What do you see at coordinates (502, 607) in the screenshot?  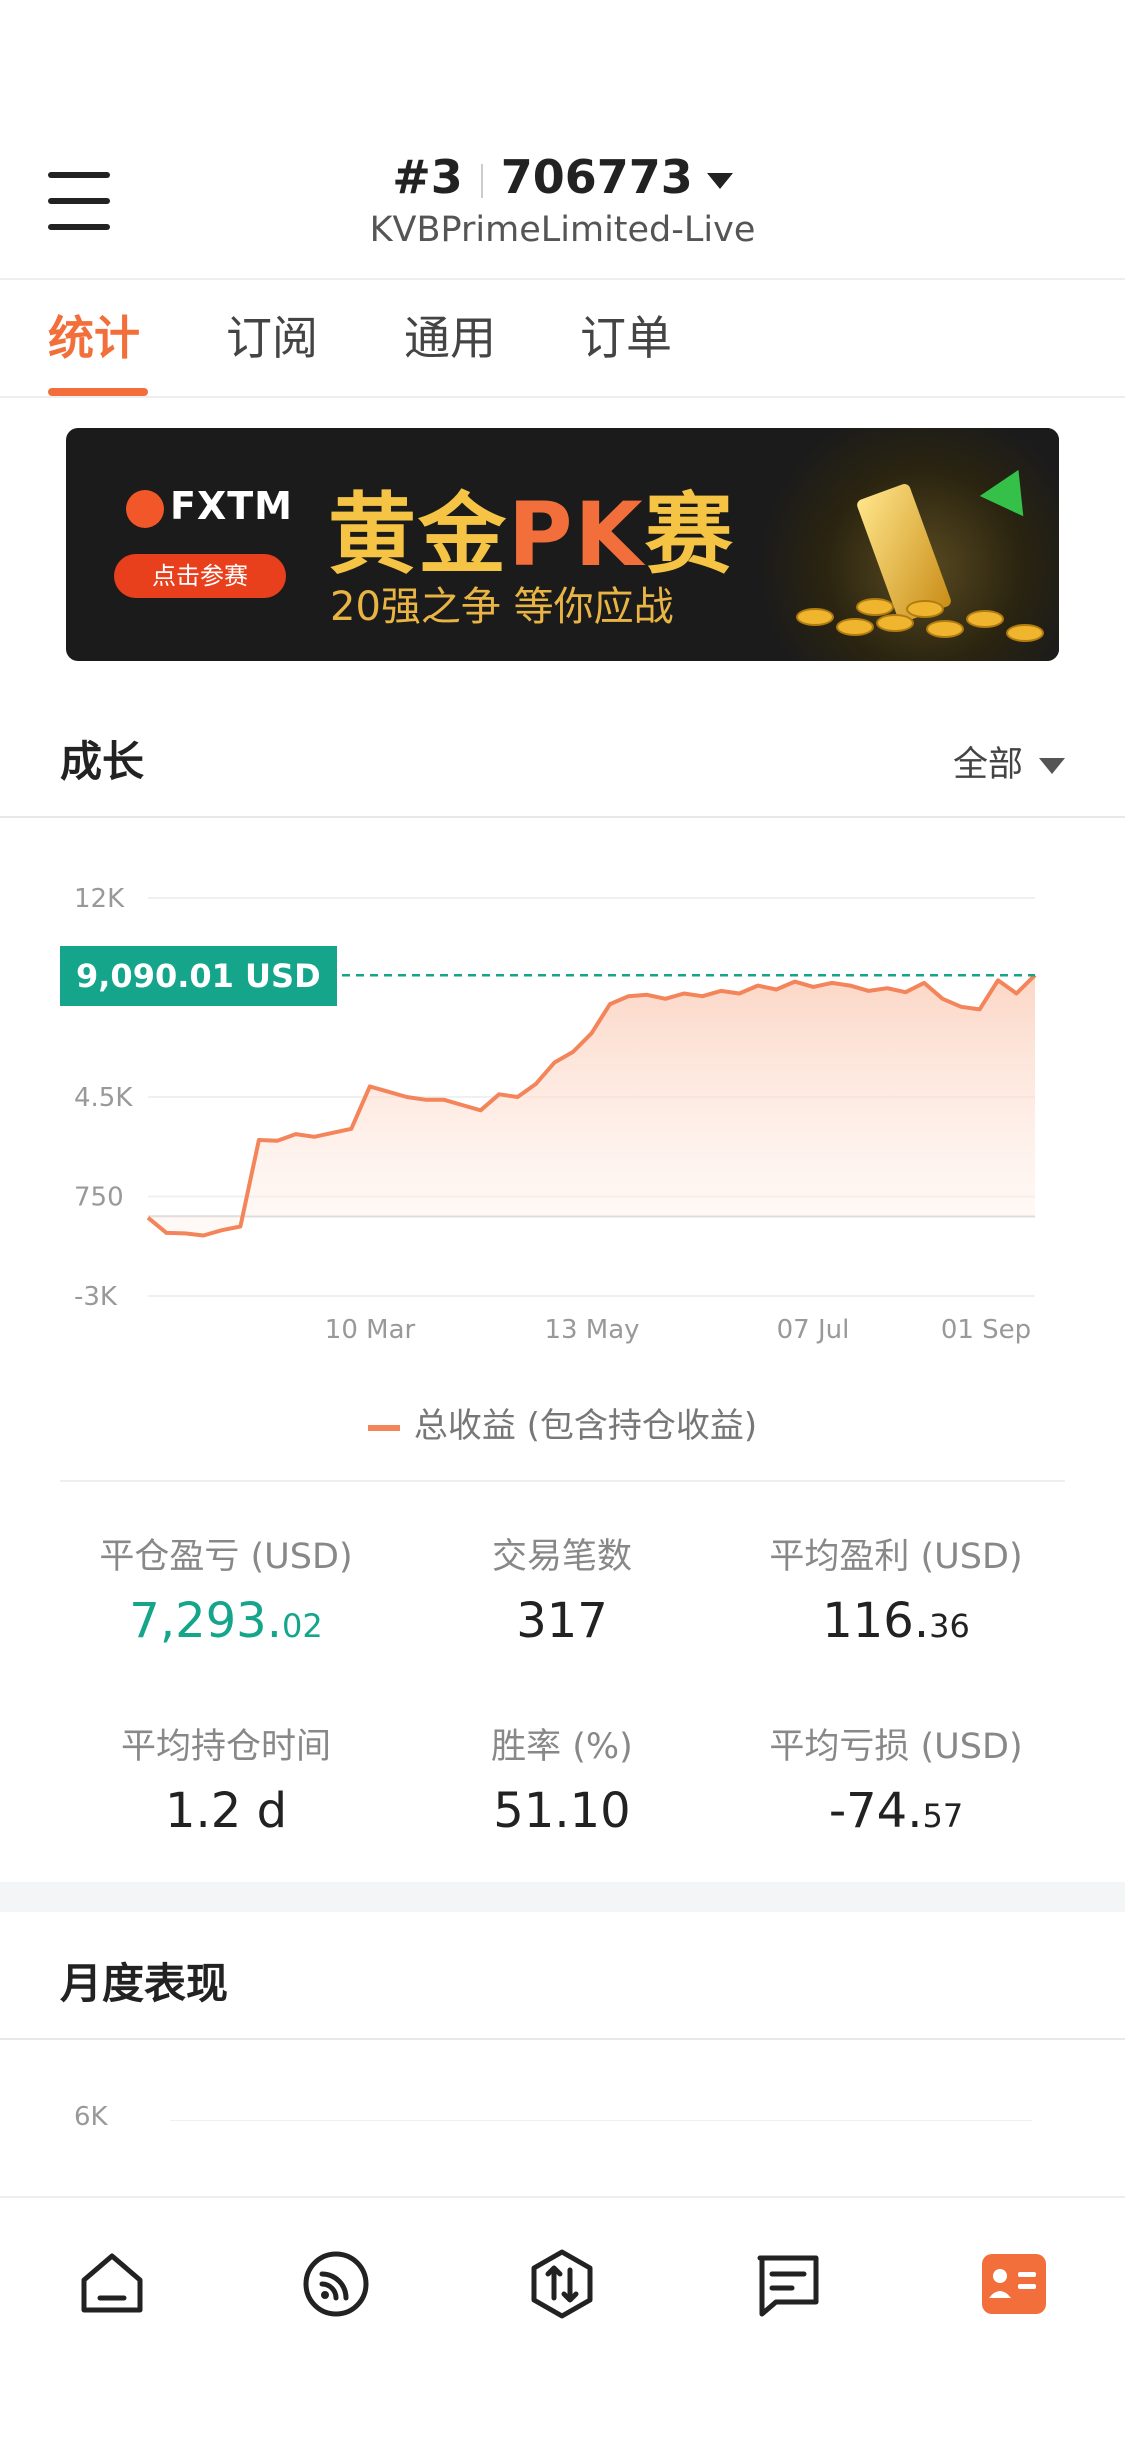 I see `banner-subtitle: 20强之争 等你应战` at bounding box center [502, 607].